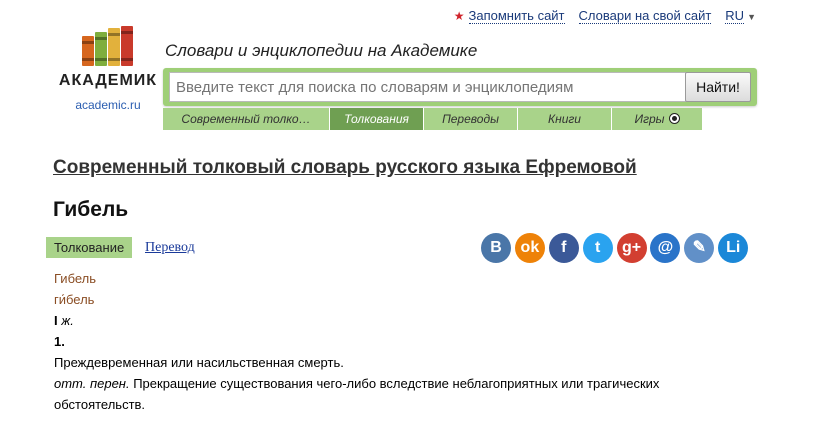 The height and width of the screenshot is (435, 830). Describe the element at coordinates (565, 119) in the screenshot. I see `tab-books: Книги` at that location.